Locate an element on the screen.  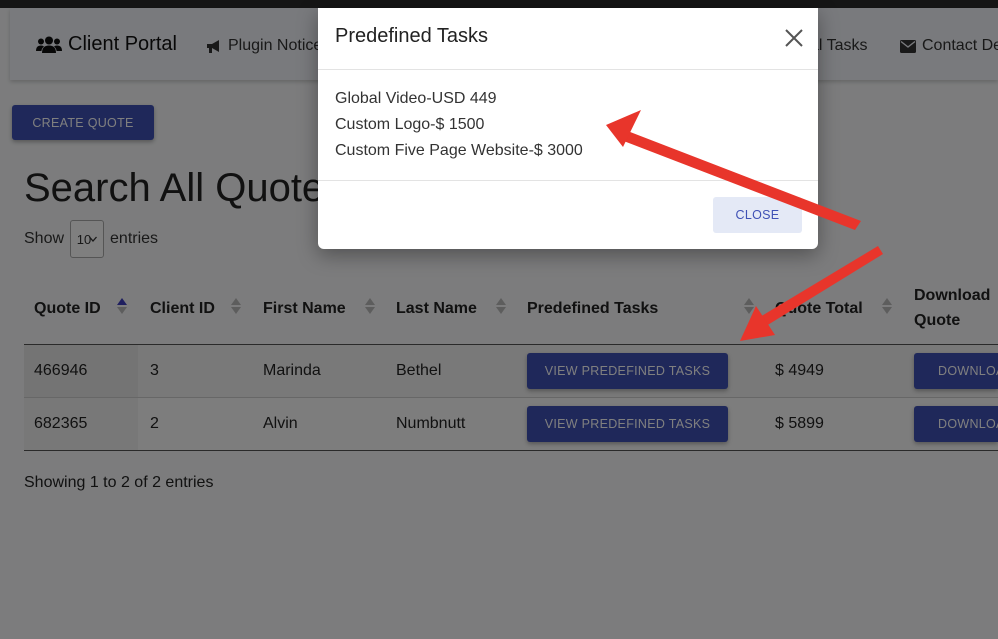
task-item: Custom Five Page Website-$ 3000 is located at coordinates (459, 150).